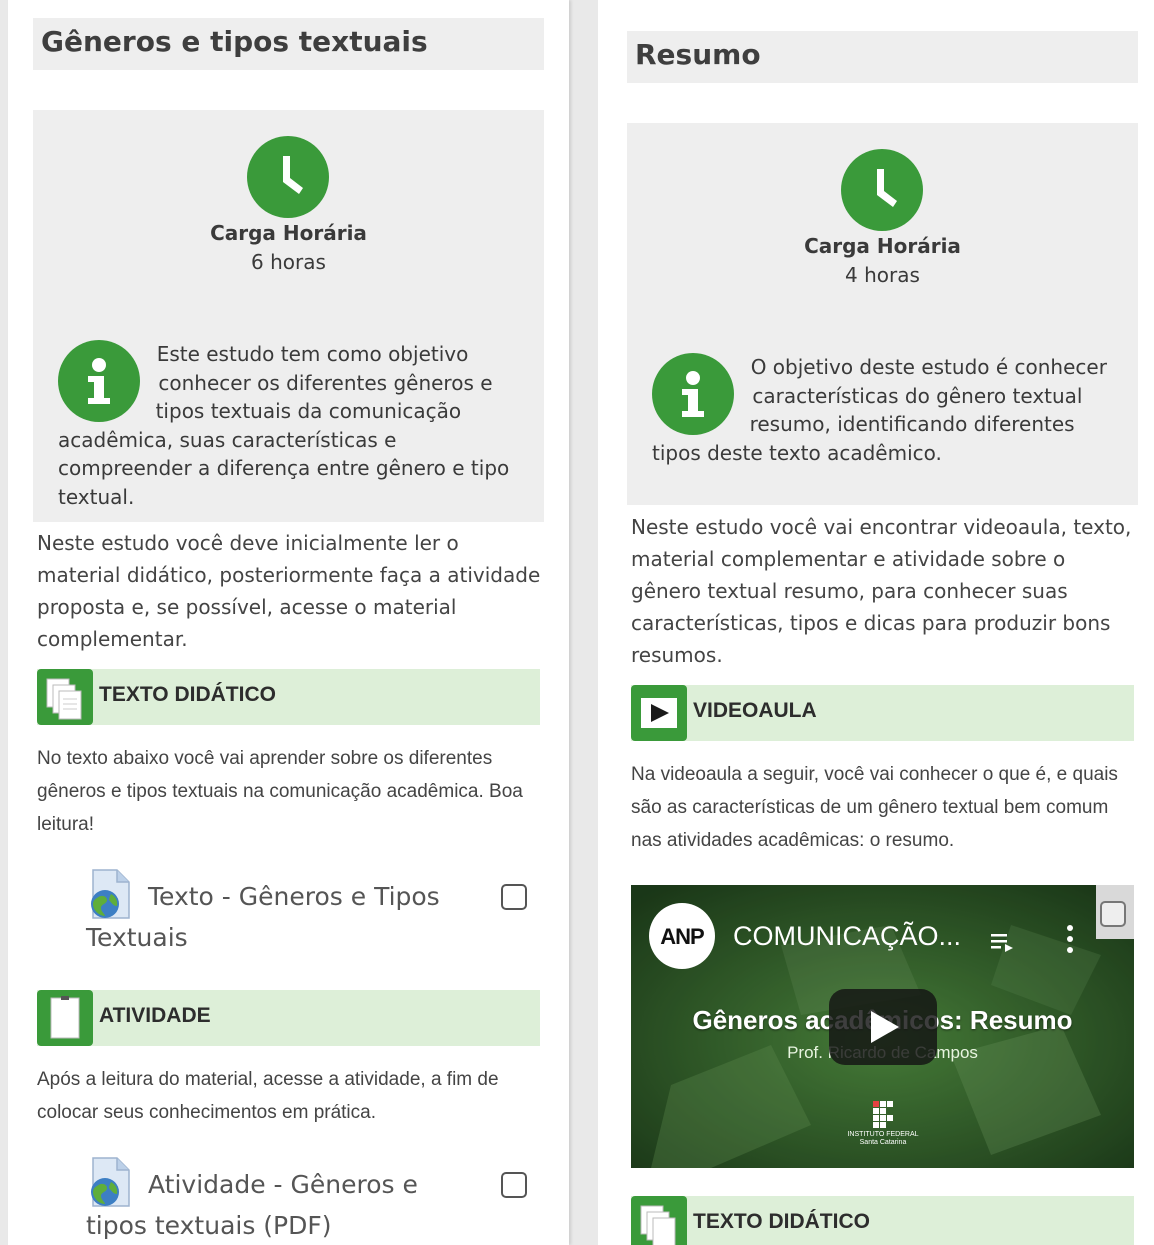 This screenshot has height=1245, width=1154. I want to click on more-options-icon, so click(1070, 939).